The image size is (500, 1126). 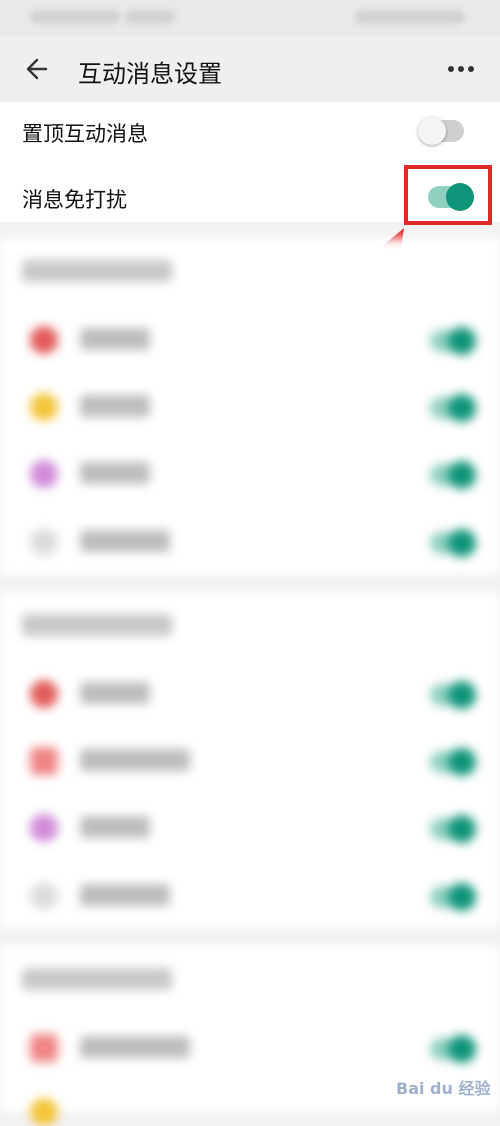 I want to click on do-not-disturb-label: 消息免打扰, so click(x=74, y=200).